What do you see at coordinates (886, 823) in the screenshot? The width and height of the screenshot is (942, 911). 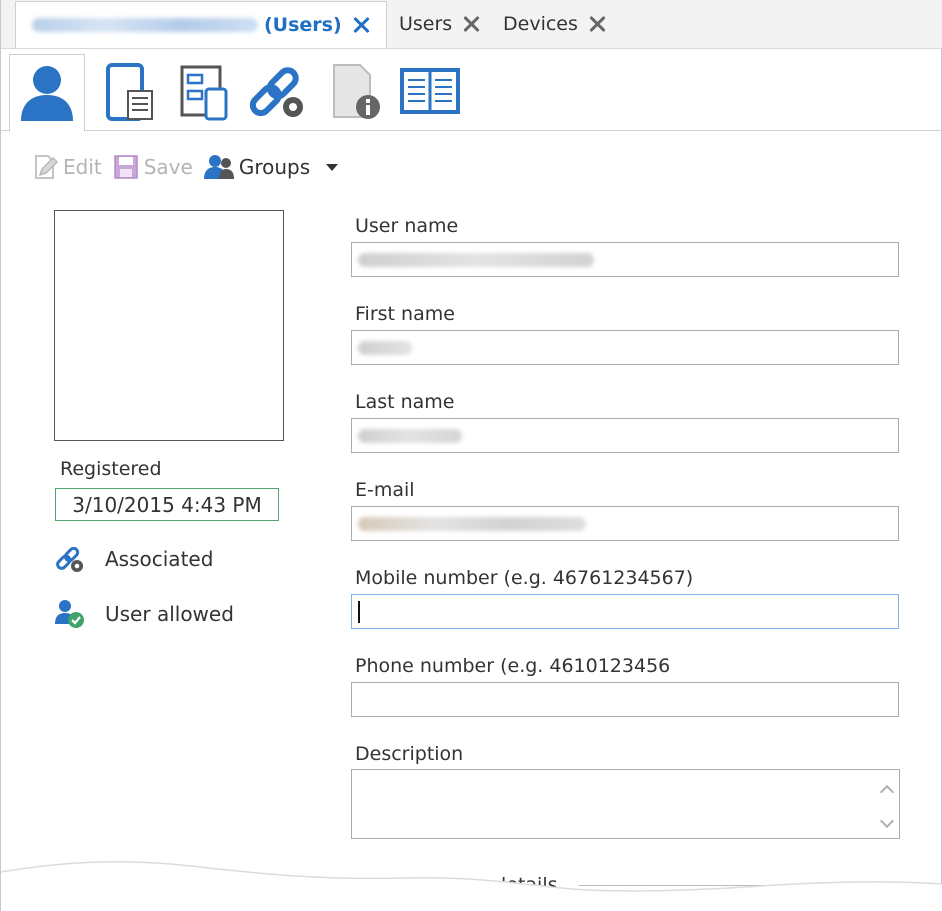 I see `scroll-down-icon` at bounding box center [886, 823].